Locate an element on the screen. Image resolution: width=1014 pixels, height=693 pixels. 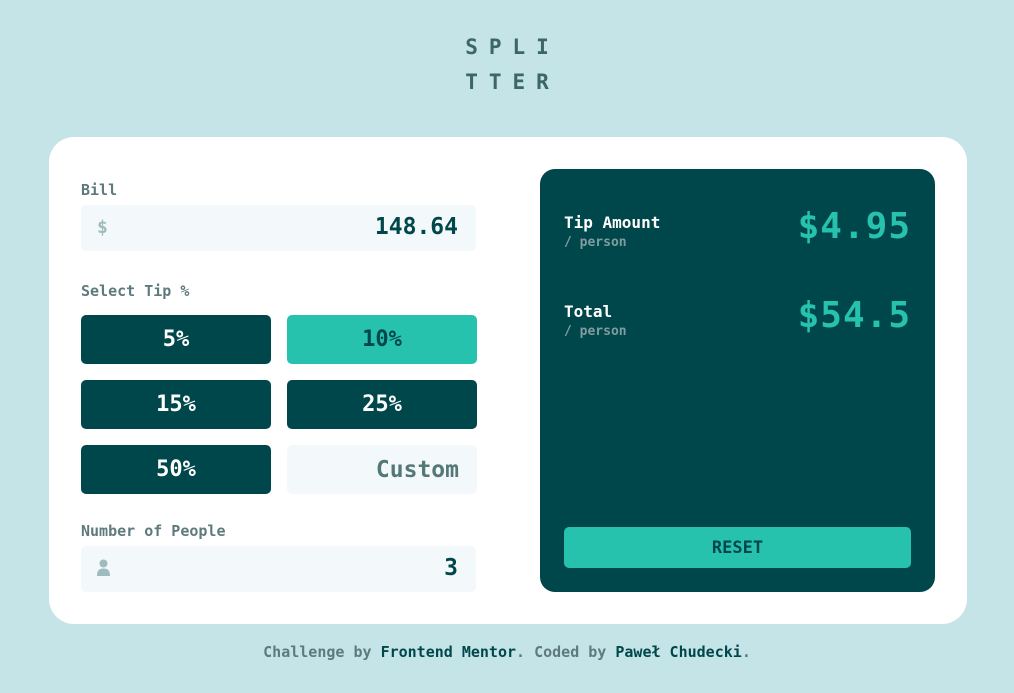
footer-middle: . Coded by is located at coordinates (566, 652).